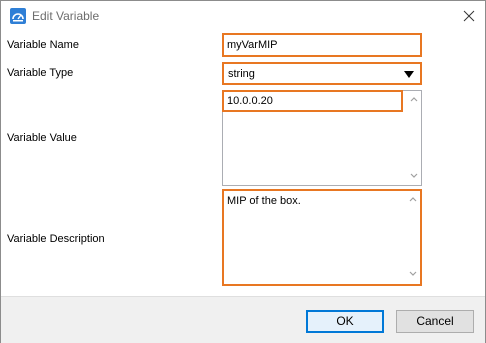  Describe the element at coordinates (345, 321) in the screenshot. I see `ok-button: OK` at that location.